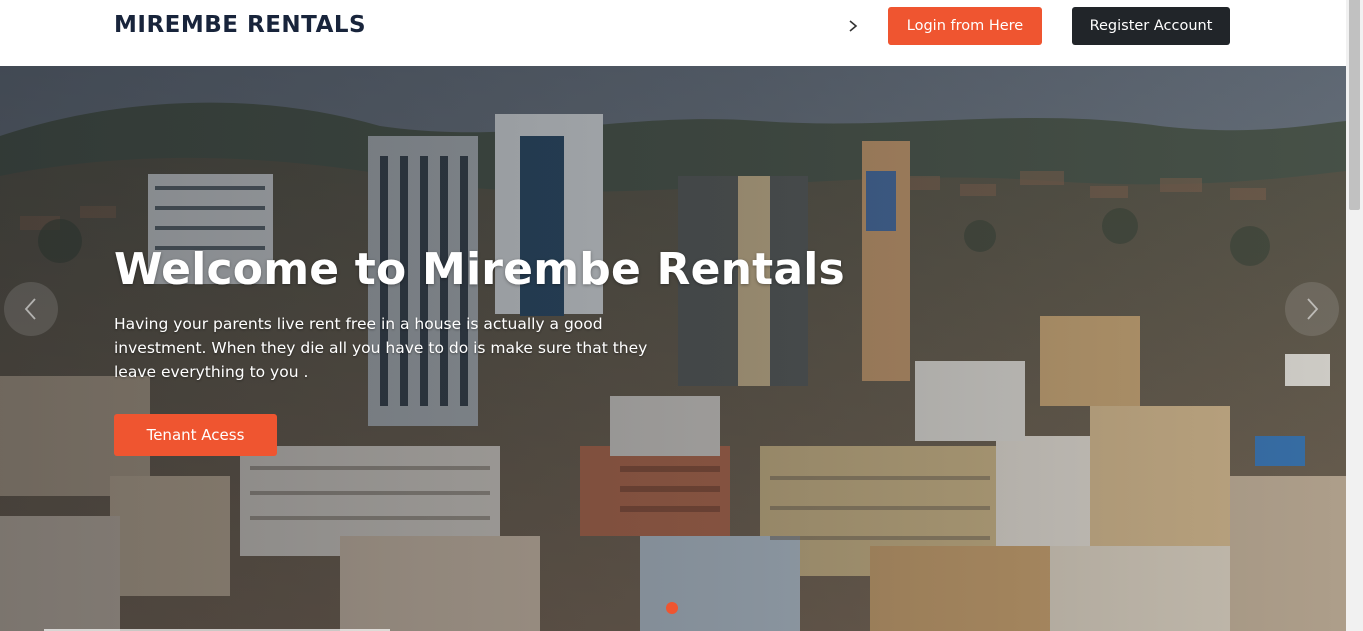  Describe the element at coordinates (672, 608) in the screenshot. I see `carousel-indicator-active` at that location.